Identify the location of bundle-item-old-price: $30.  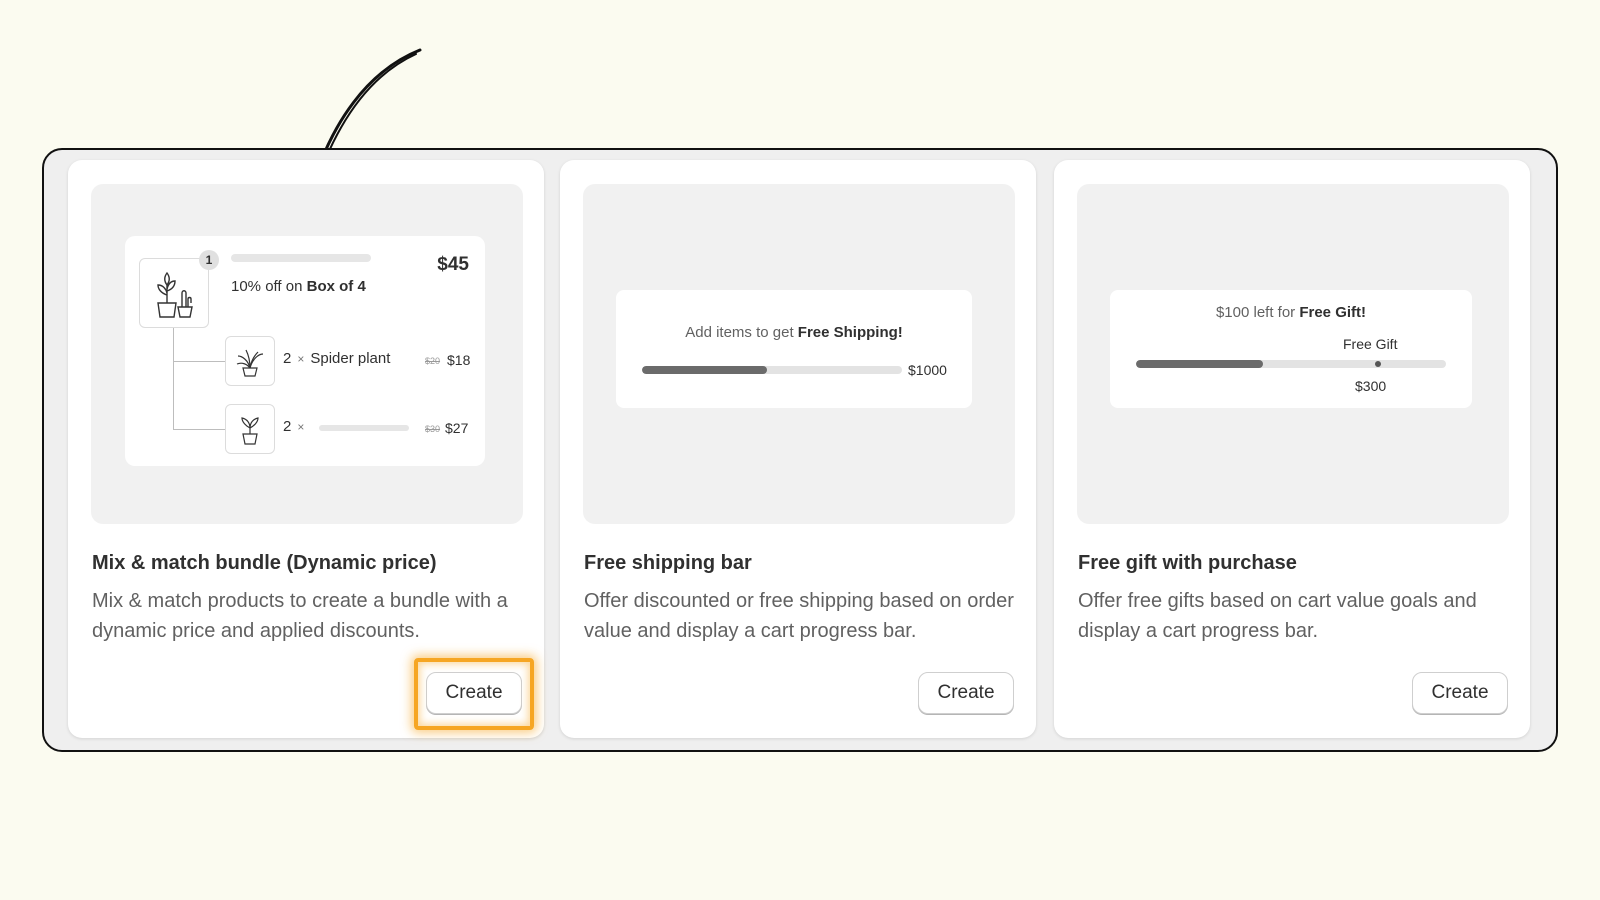
(433, 429).